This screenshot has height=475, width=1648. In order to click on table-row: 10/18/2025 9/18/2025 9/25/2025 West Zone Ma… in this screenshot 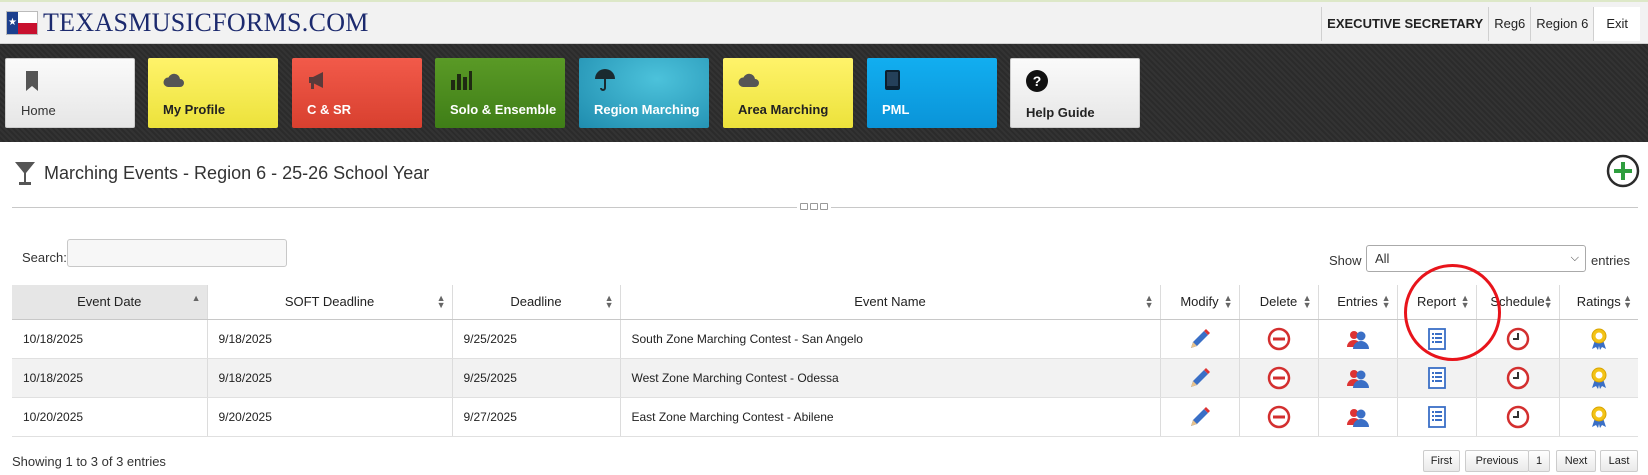, I will do `click(825, 378)`.